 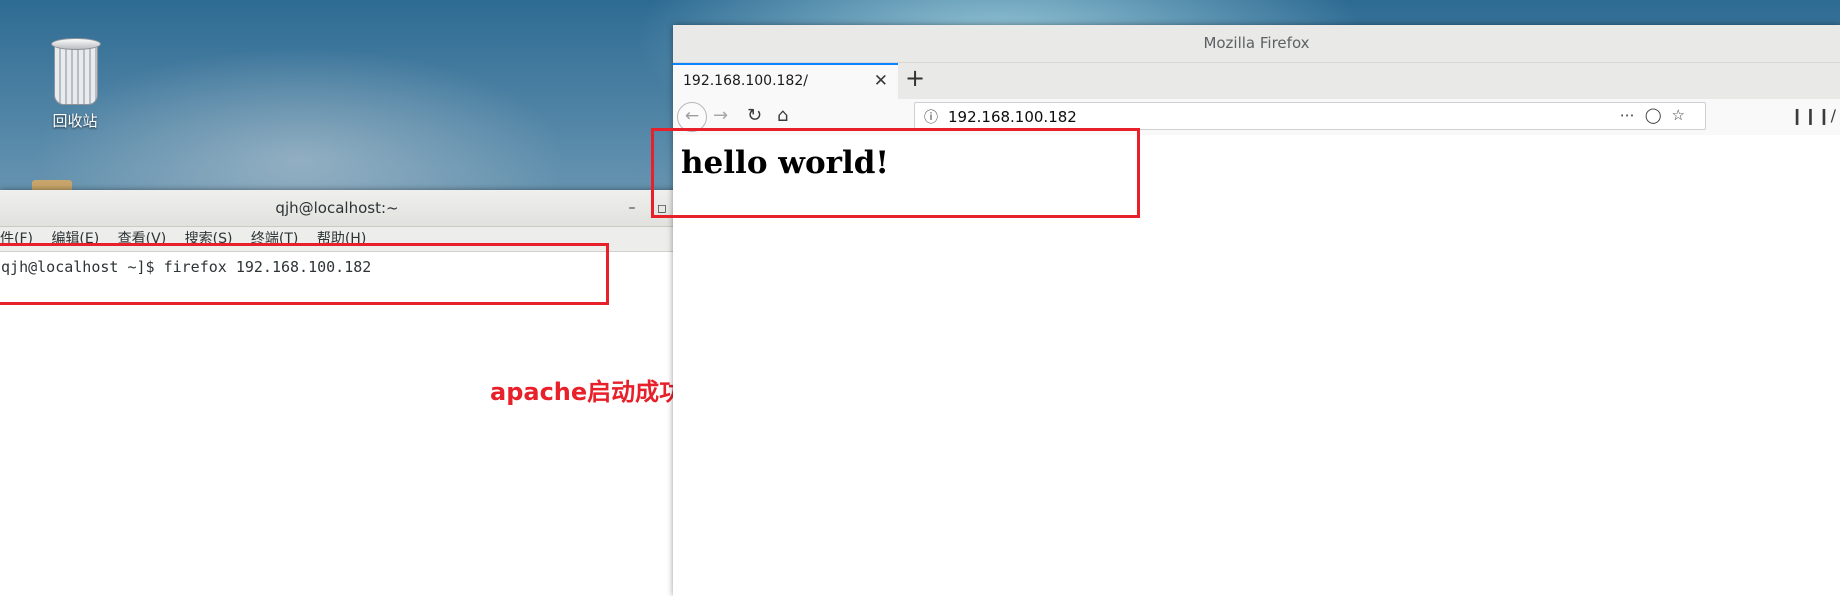 I want to click on trash-desktop-icon: 回收站, so click(x=75, y=84).